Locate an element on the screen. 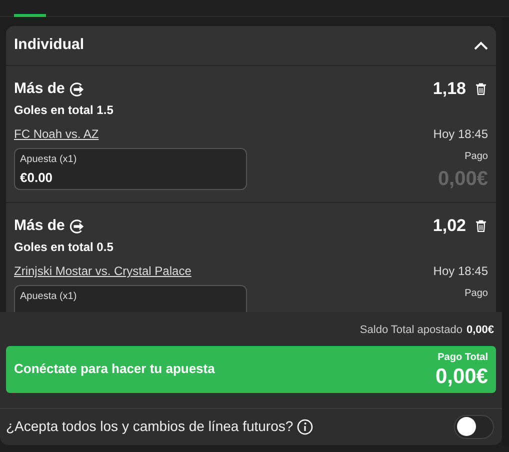 The width and height of the screenshot is (509, 452). total-stake-label: Saldo Total apostado is located at coordinates (411, 330).